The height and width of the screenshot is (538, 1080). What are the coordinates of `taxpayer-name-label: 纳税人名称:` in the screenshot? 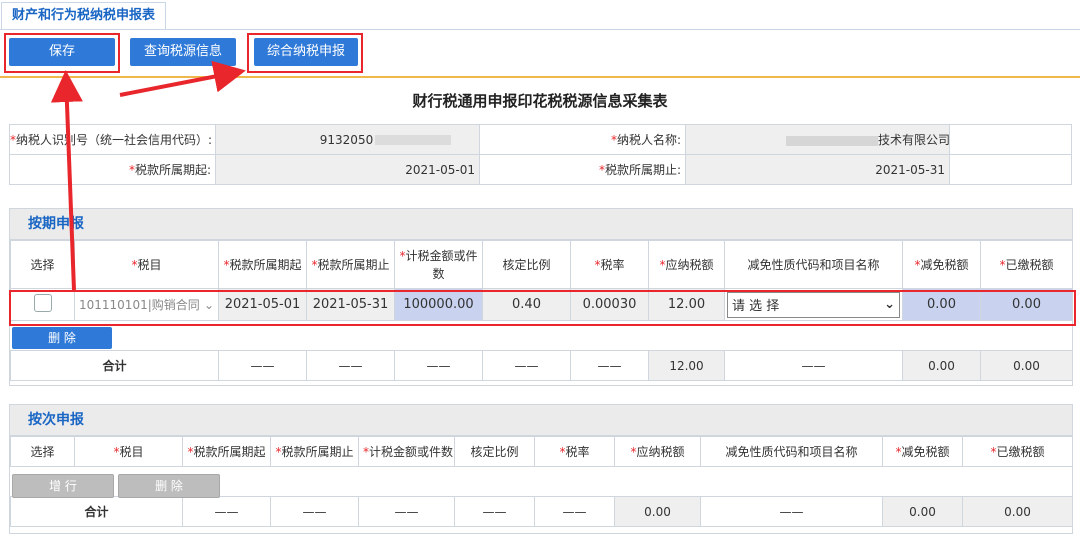 It's located at (648, 140).